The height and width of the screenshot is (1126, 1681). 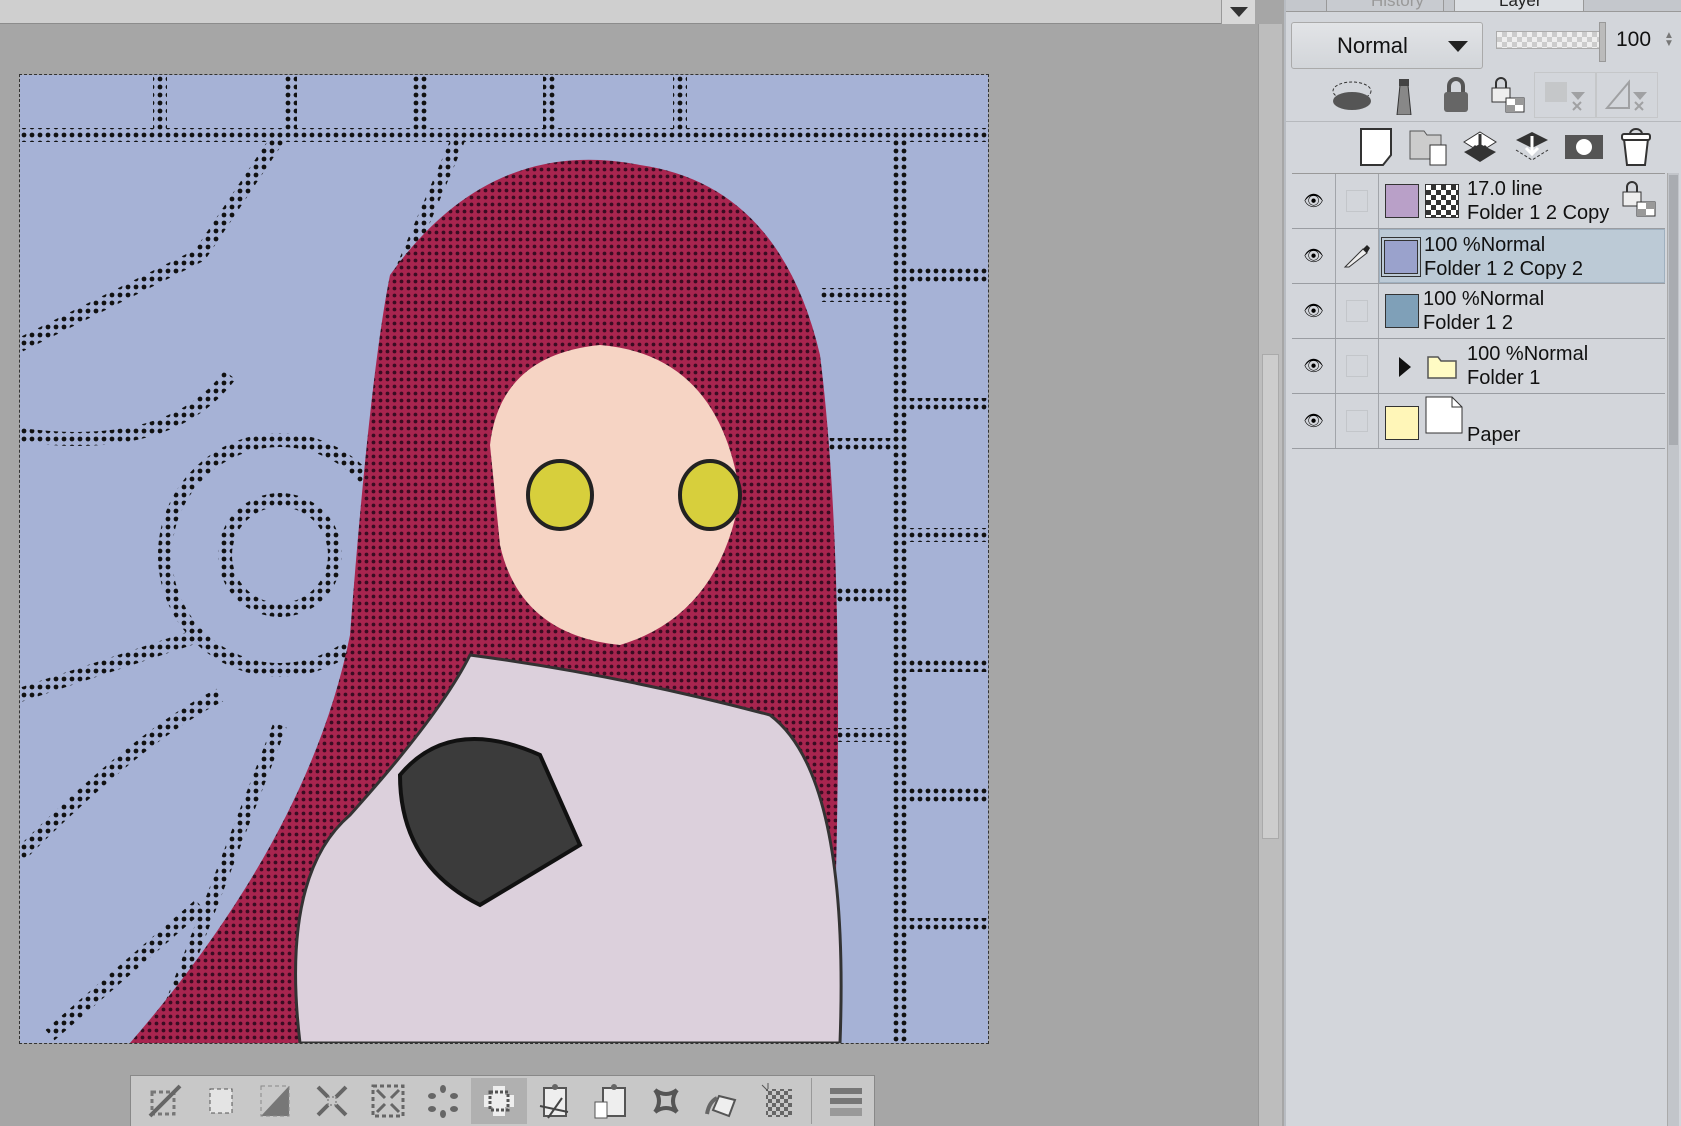 I want to click on layer-row-selected: 👁 100 %Normal Folder 1 2 Copy 2, so click(x=1478, y=256).